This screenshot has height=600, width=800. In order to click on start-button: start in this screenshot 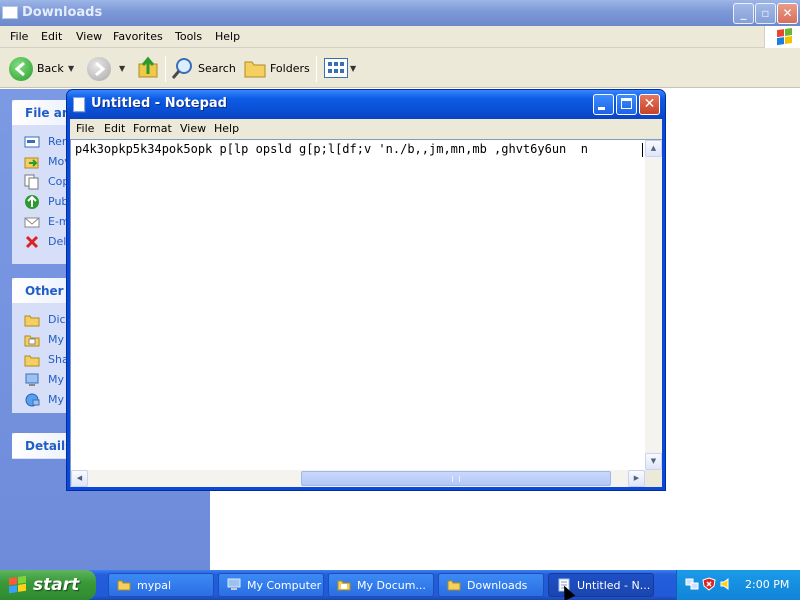, I will do `click(48, 585)`.